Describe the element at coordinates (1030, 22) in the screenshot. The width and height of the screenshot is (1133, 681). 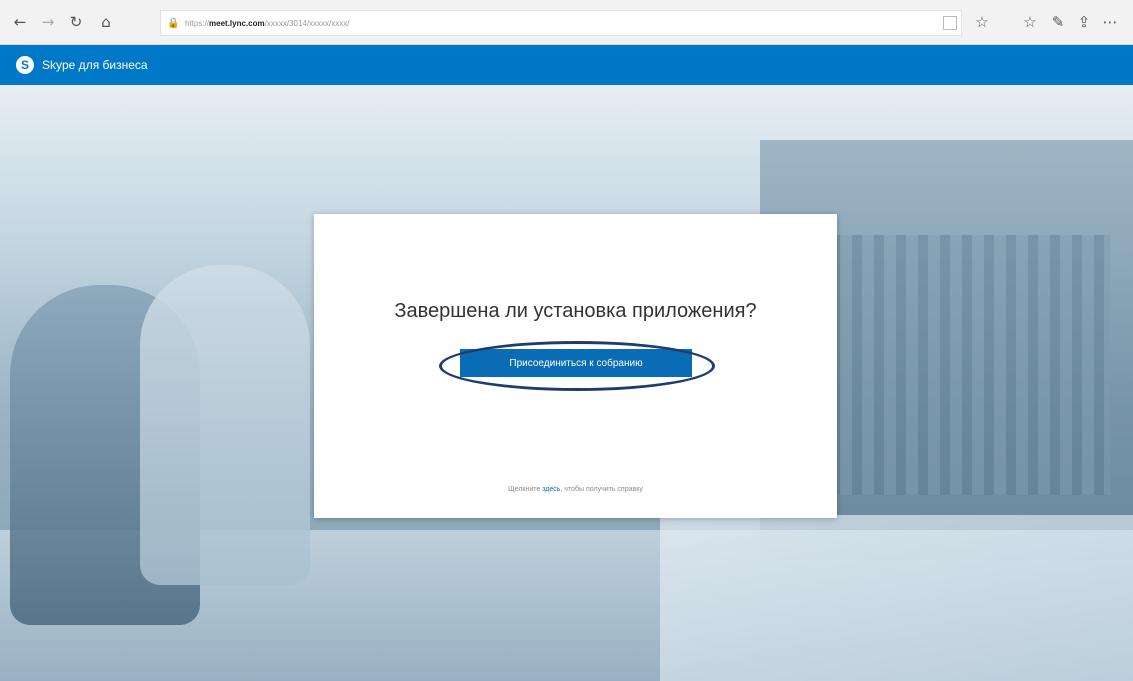
I see `favorites-hub-icon: ☆` at that location.